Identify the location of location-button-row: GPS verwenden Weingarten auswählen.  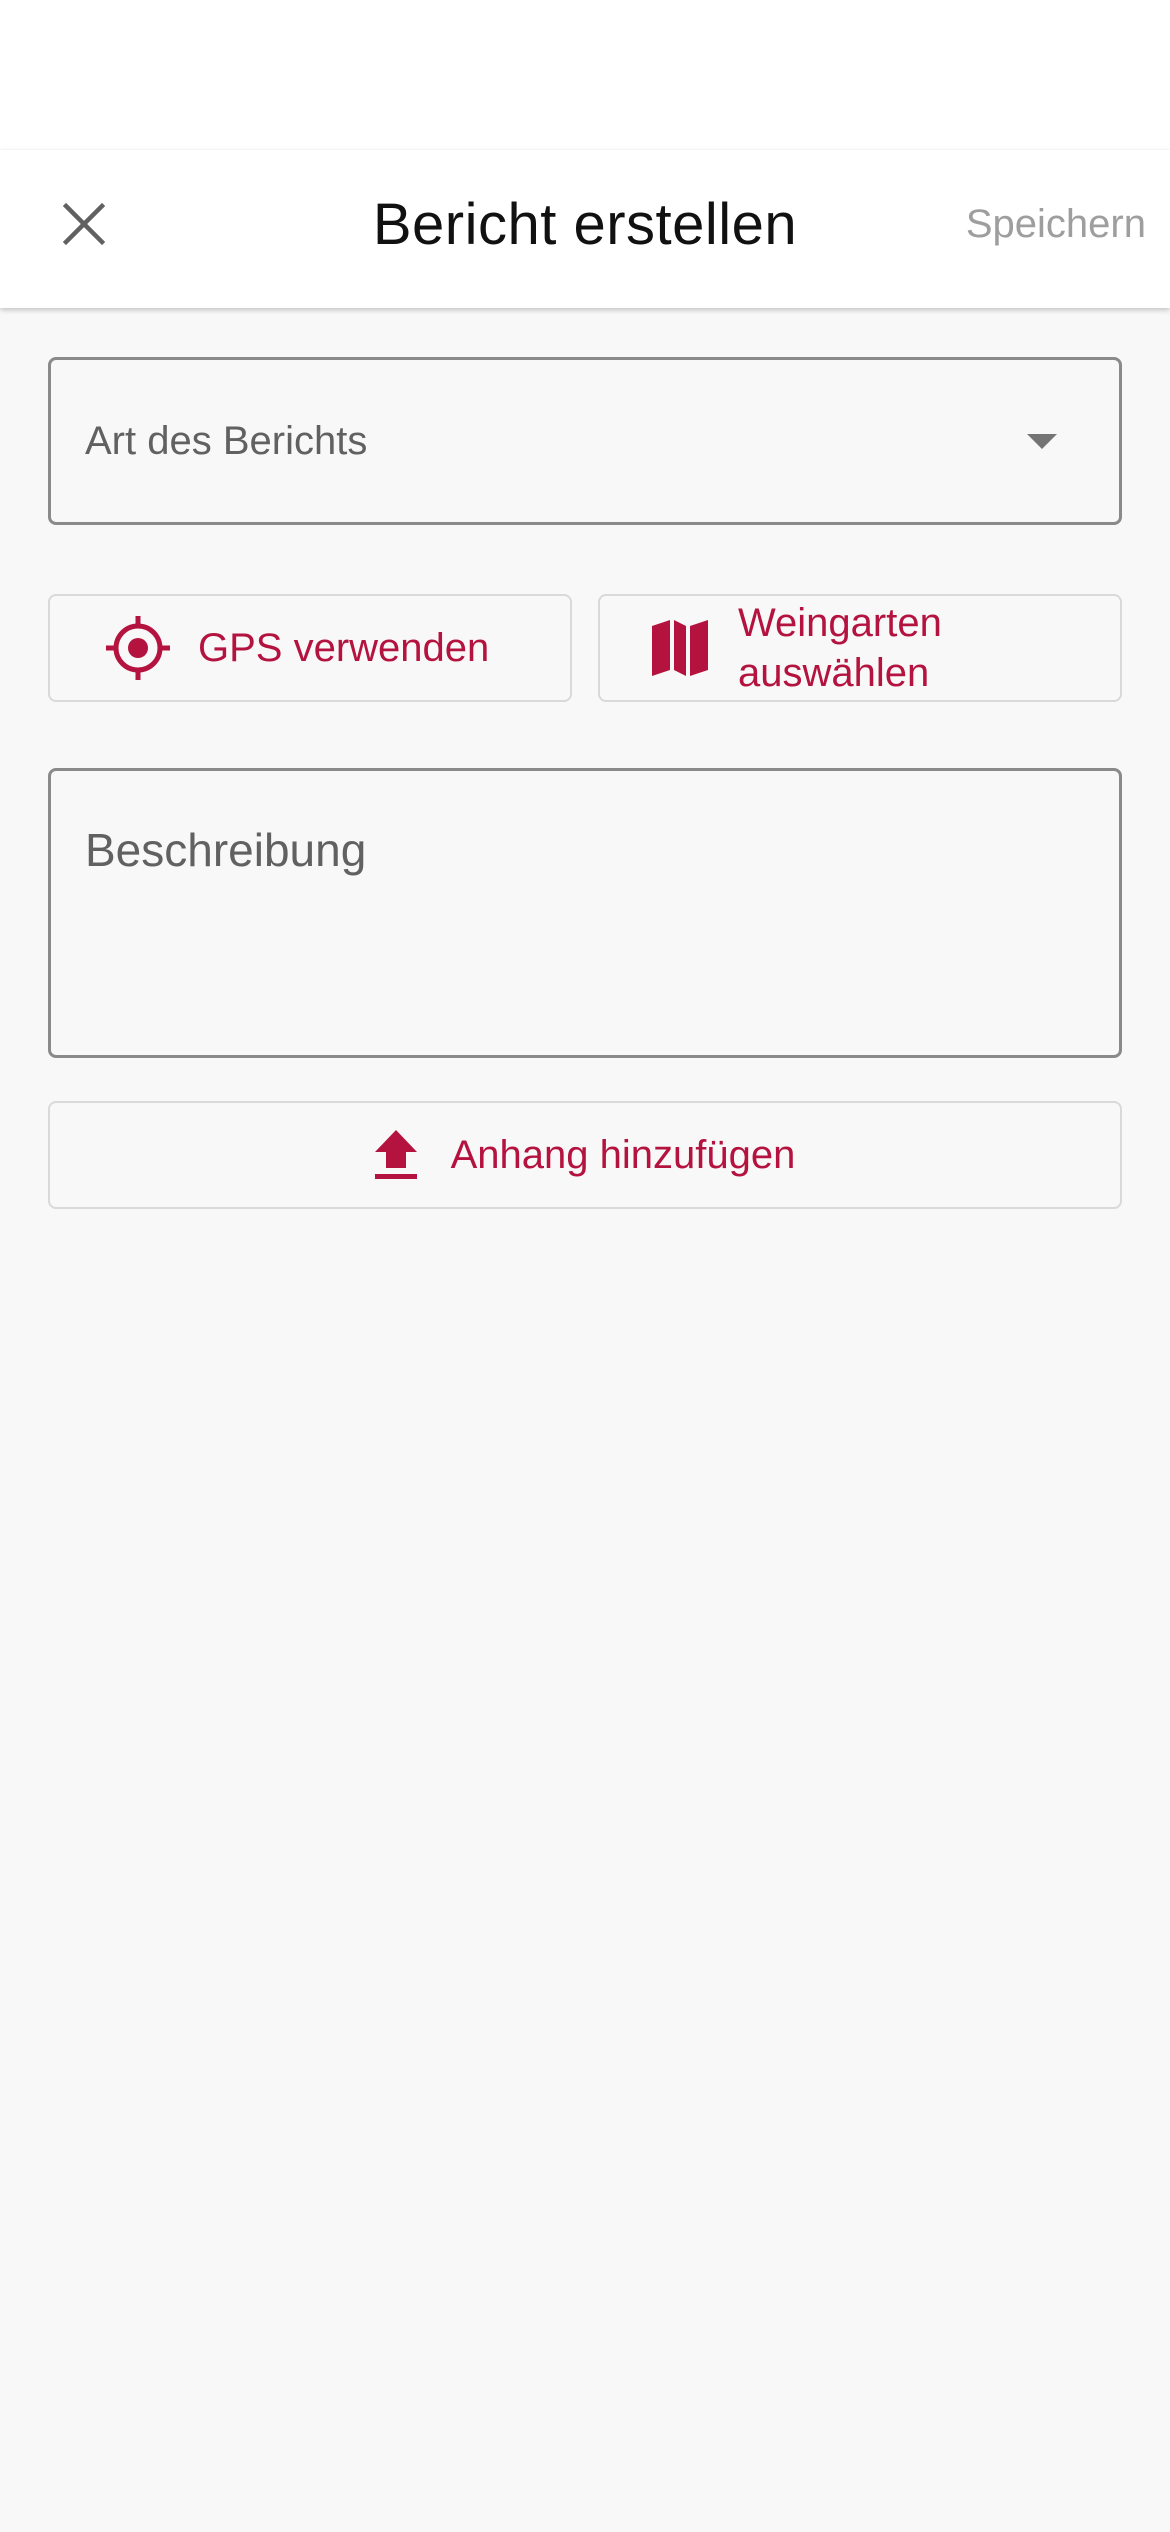
(585, 648).